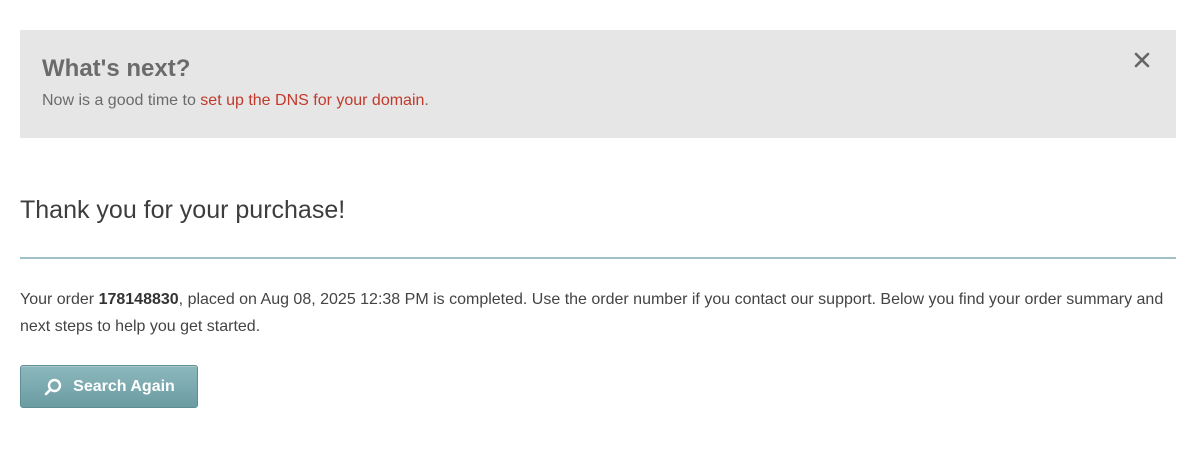 The height and width of the screenshot is (460, 1195). I want to click on search-again-label: Search Again, so click(124, 386).